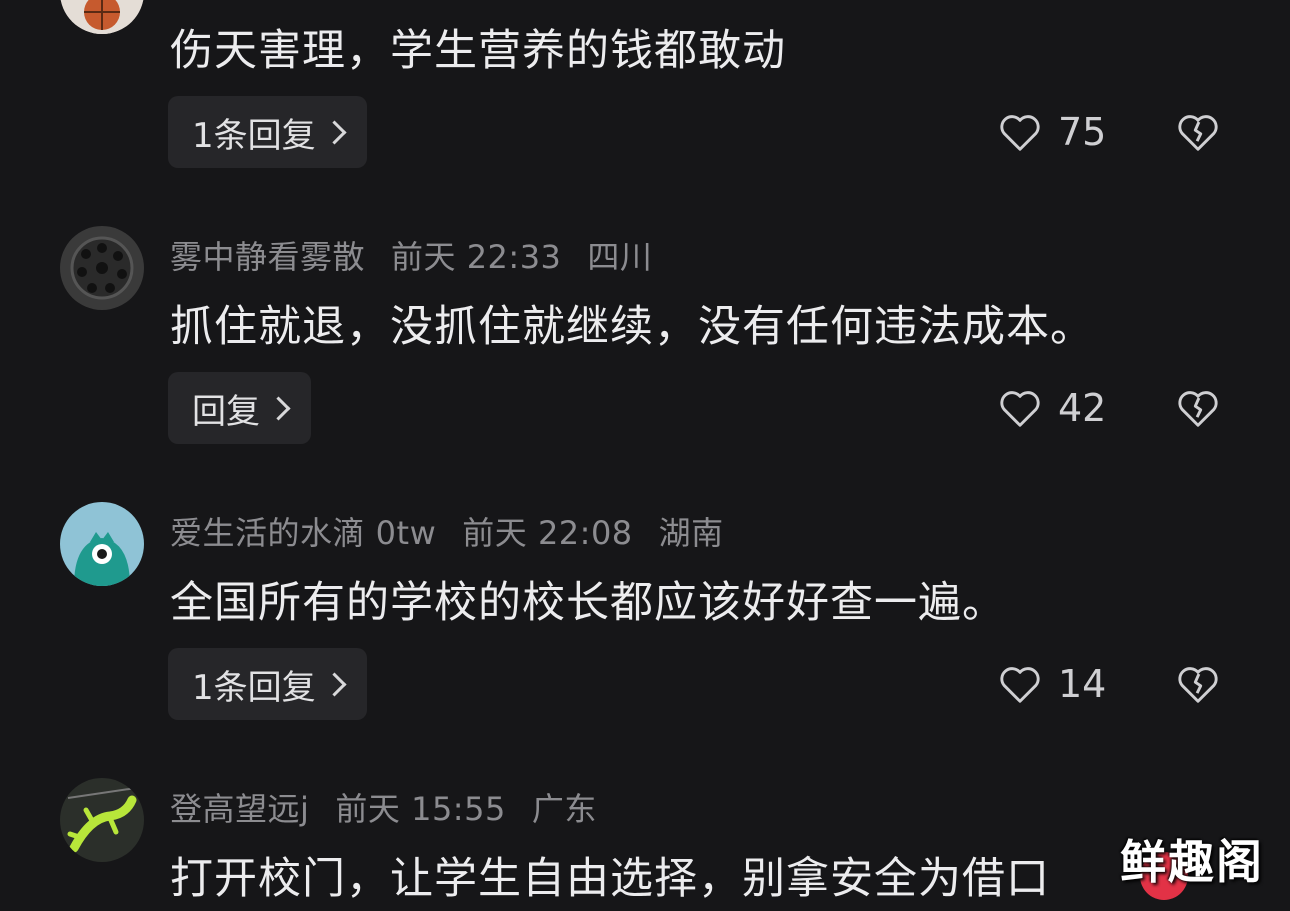 This screenshot has width=1290, height=911. What do you see at coordinates (420, 809) in the screenshot?
I see `comment-time: 前天 15:55` at bounding box center [420, 809].